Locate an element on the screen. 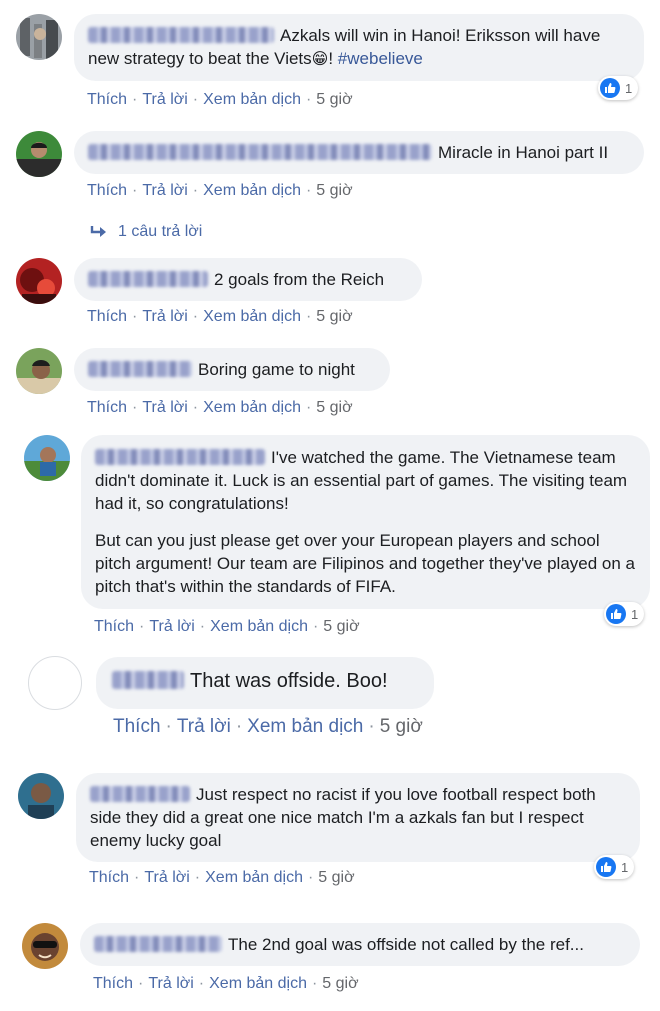  comment-bubble: Boring game to night is located at coordinates (232, 369).